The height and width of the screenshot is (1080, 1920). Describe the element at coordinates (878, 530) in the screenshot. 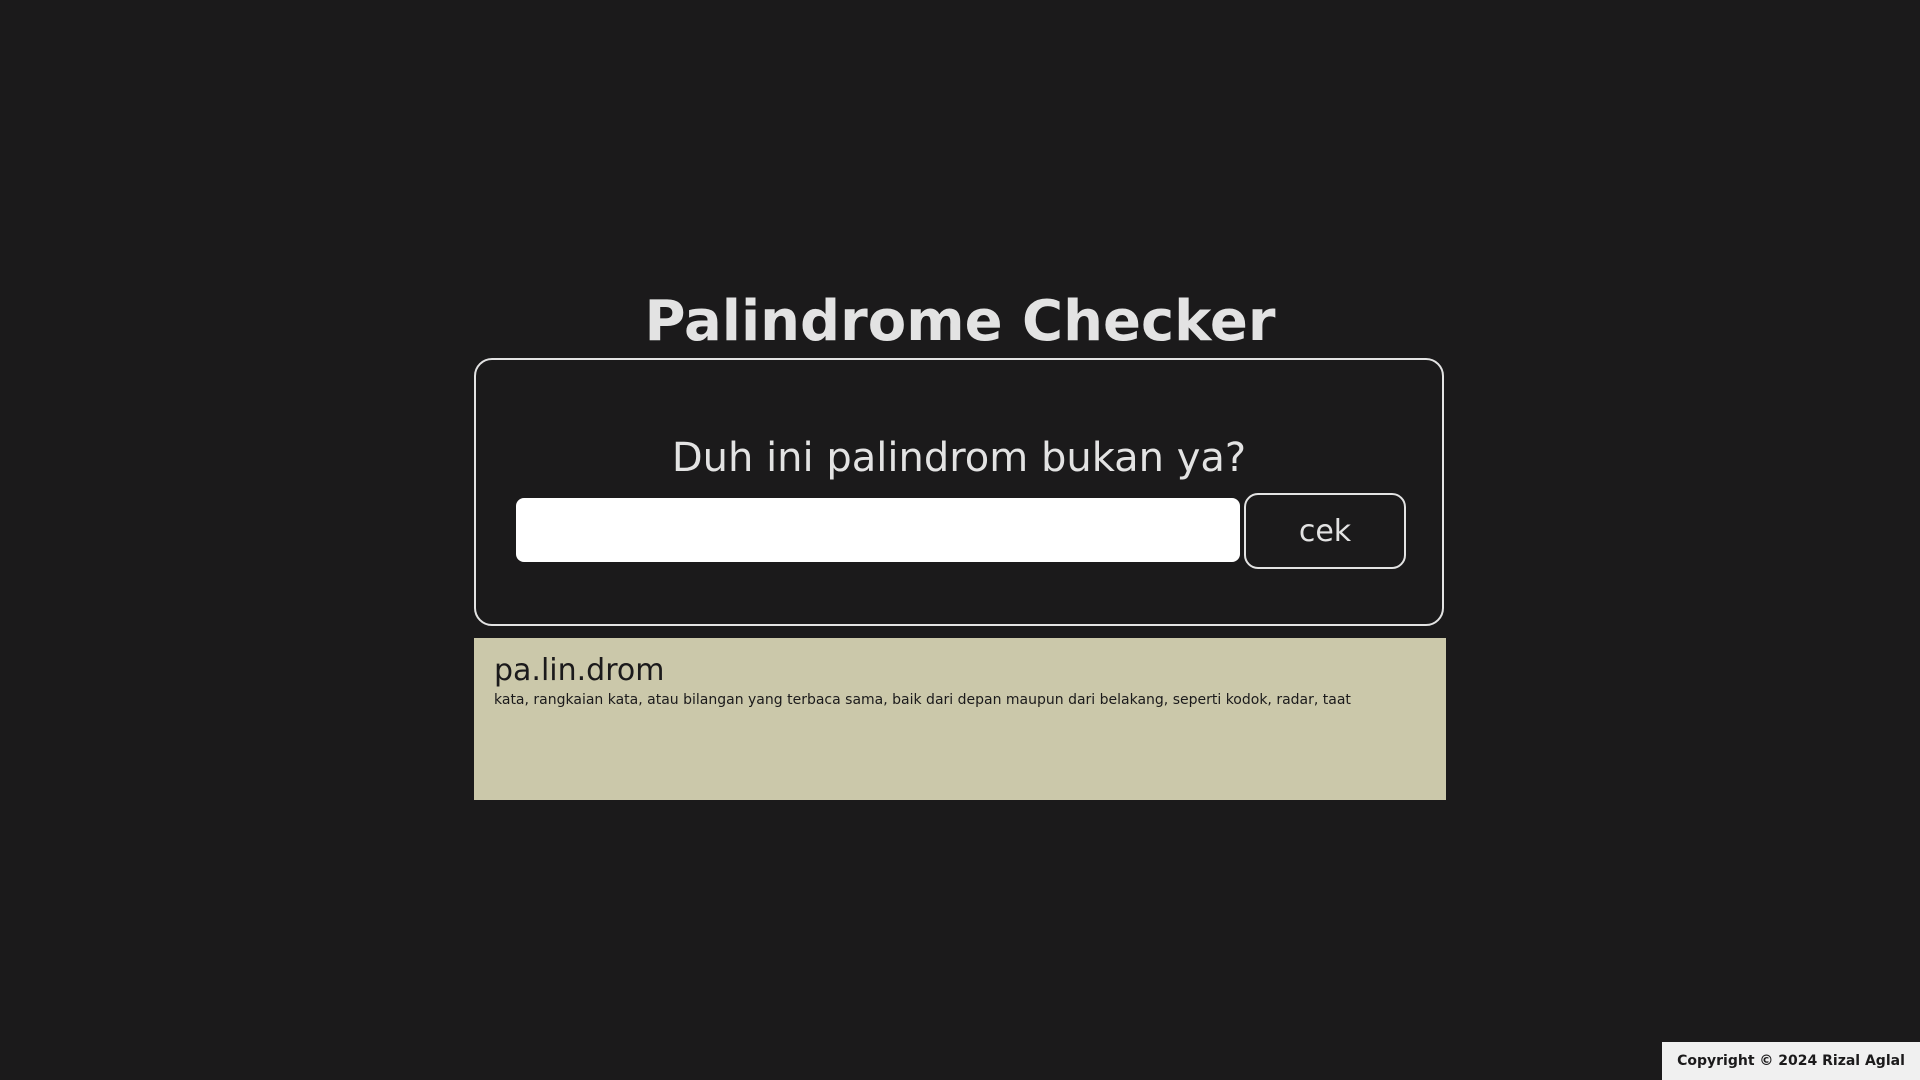

I see `palindrome-input` at that location.